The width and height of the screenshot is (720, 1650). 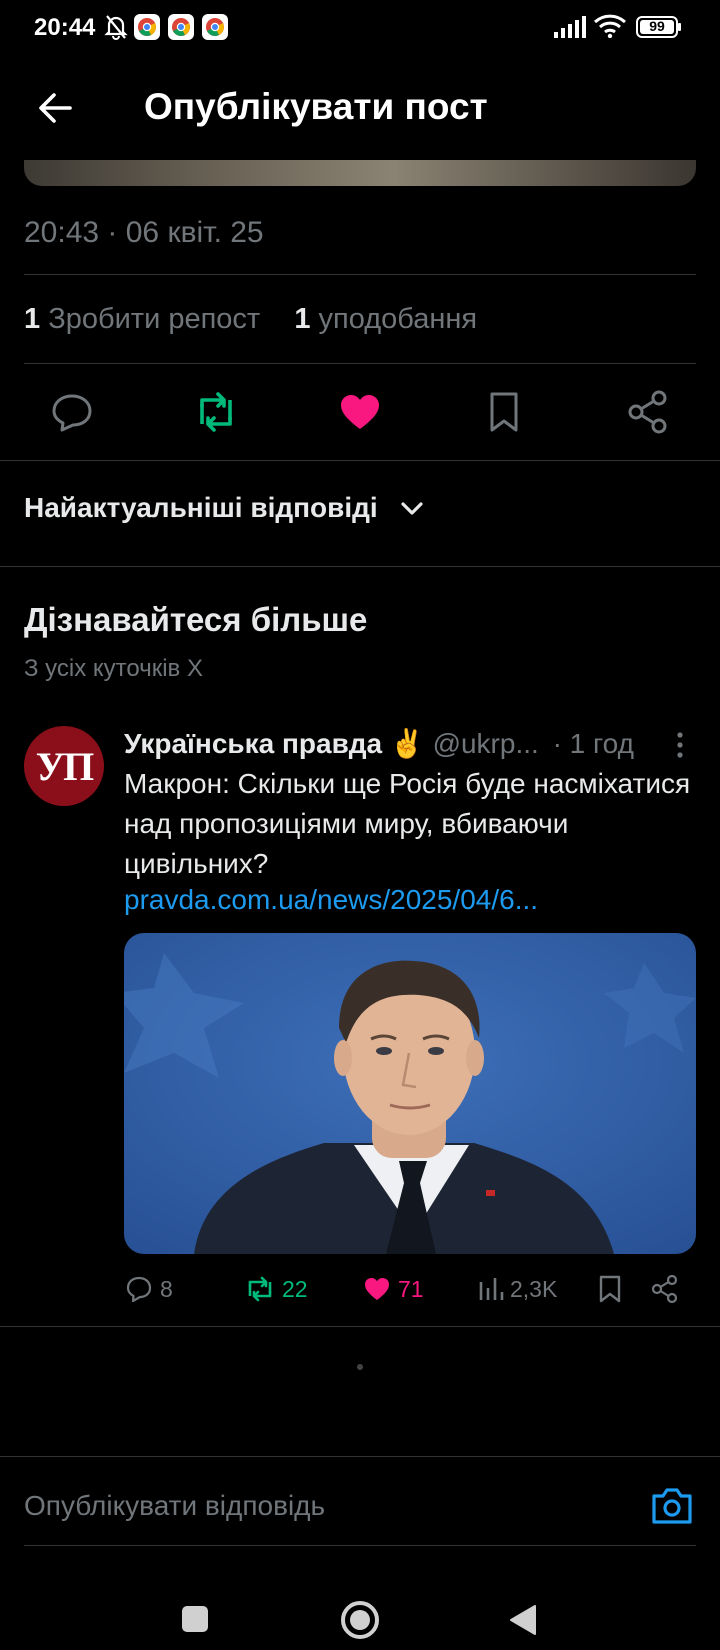 I want to click on tweet-like-button: 71, so click(x=393, y=1289).